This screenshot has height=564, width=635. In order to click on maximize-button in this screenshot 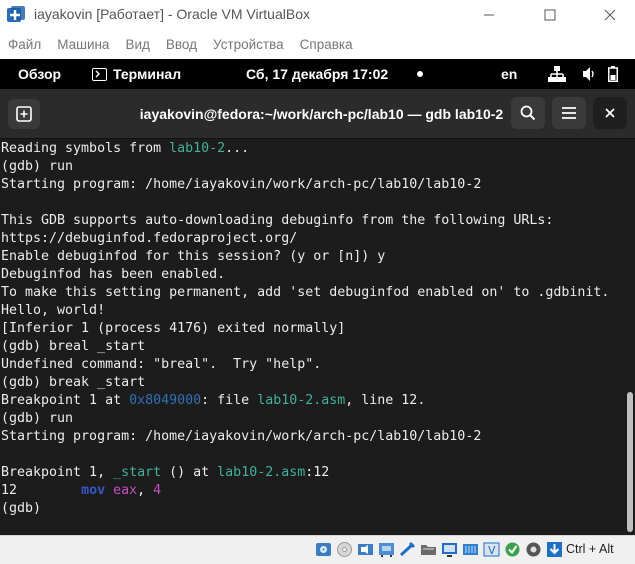, I will do `click(550, 15)`.